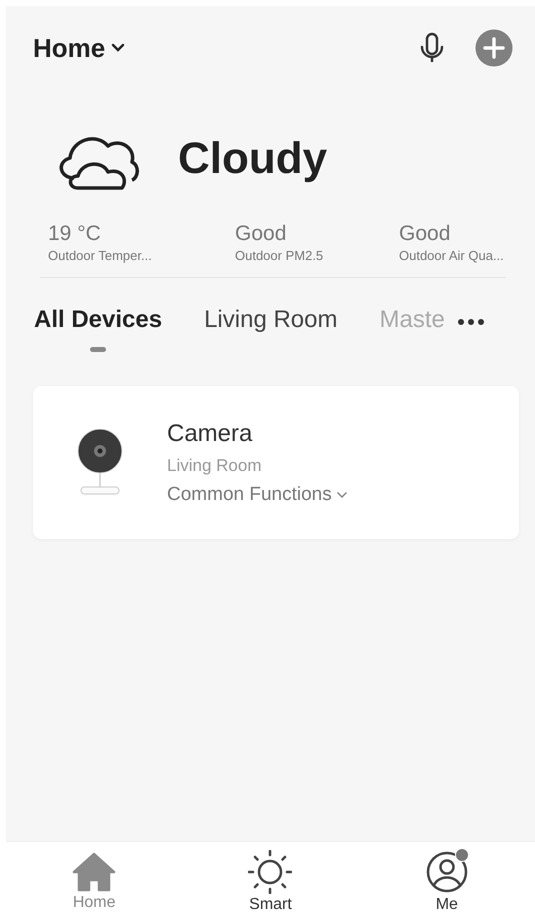 This screenshot has width=535, height=922. What do you see at coordinates (253, 159) in the screenshot?
I see `weather-condition: Cloudy` at bounding box center [253, 159].